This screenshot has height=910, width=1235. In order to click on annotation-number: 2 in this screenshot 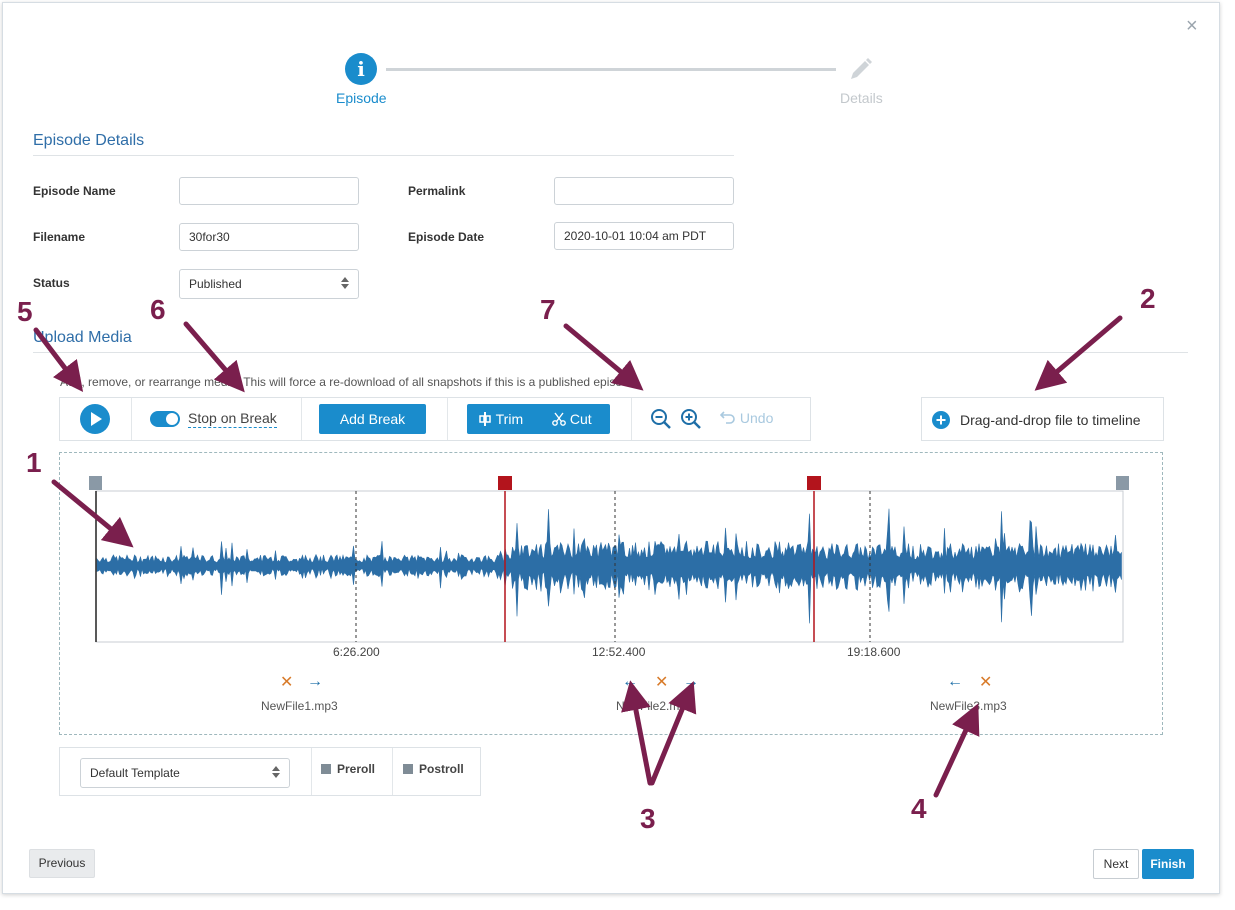, I will do `click(1148, 298)`.